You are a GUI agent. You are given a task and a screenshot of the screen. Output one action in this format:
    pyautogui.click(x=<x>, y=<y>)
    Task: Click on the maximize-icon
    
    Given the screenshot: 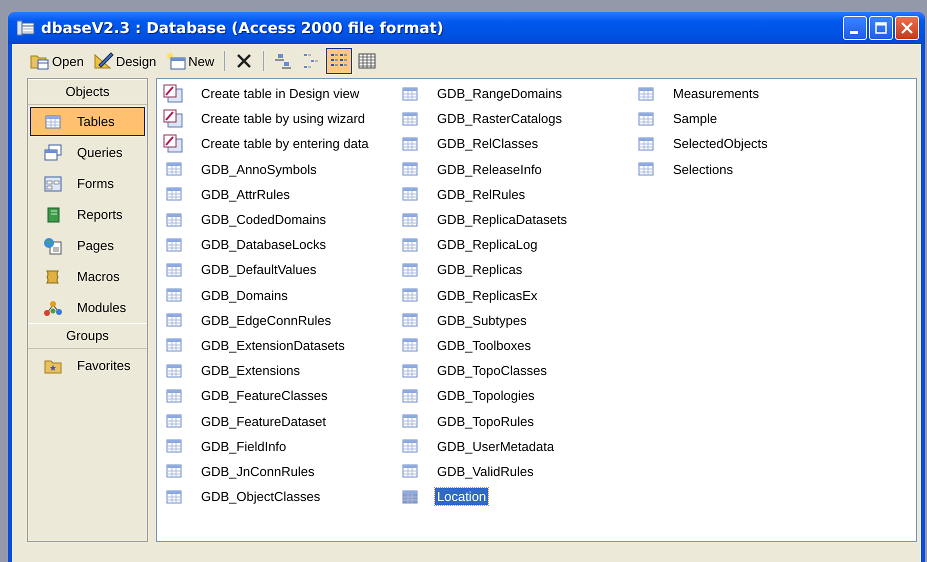 What is the action you would take?
    pyautogui.click(x=881, y=28)
    